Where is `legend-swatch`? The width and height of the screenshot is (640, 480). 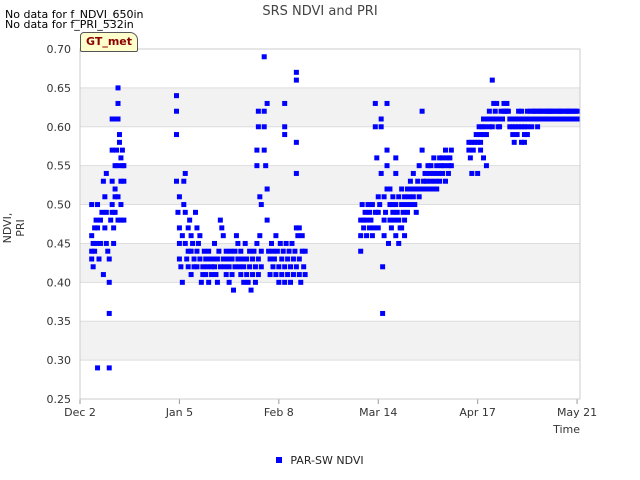
legend-swatch is located at coordinates (279, 460).